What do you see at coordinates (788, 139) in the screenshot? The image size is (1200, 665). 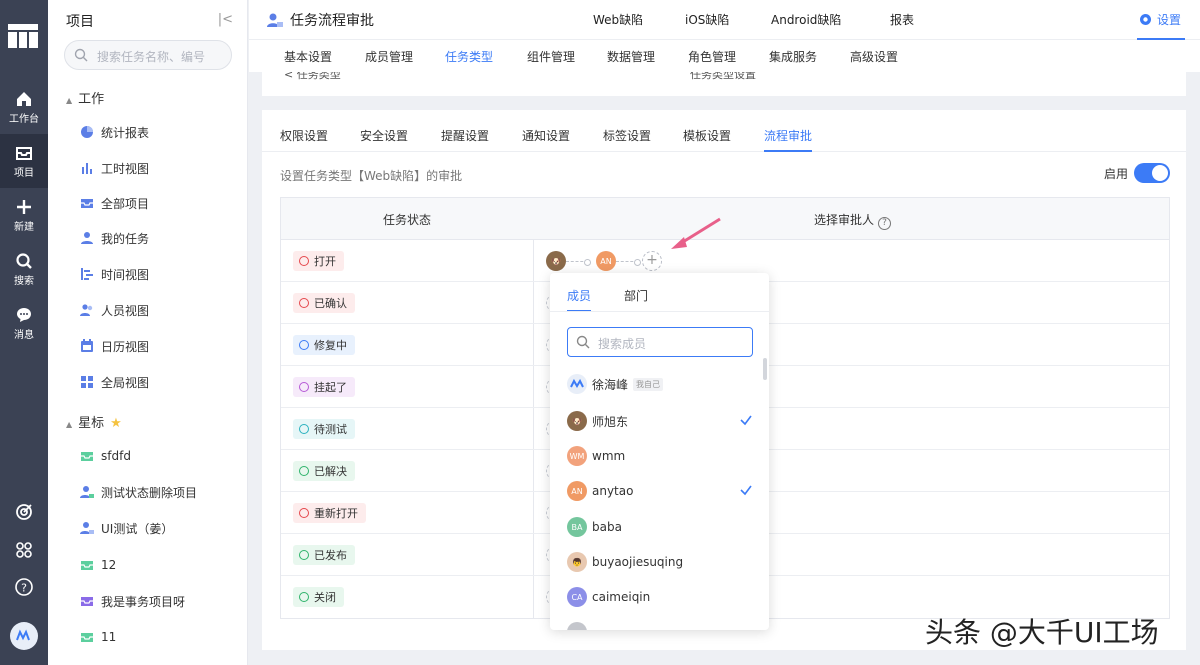 I see `tab-approval-flow: 流程审批` at bounding box center [788, 139].